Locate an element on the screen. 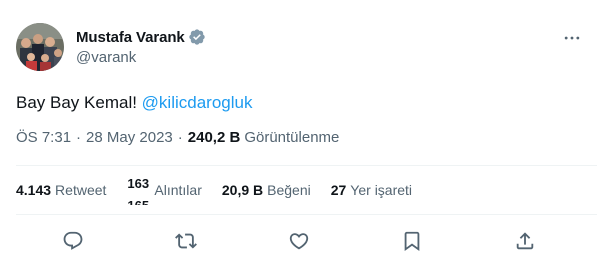 The height and width of the screenshot is (264, 597). quotes-stat: 163 165 Alıntılar is located at coordinates (163, 190).